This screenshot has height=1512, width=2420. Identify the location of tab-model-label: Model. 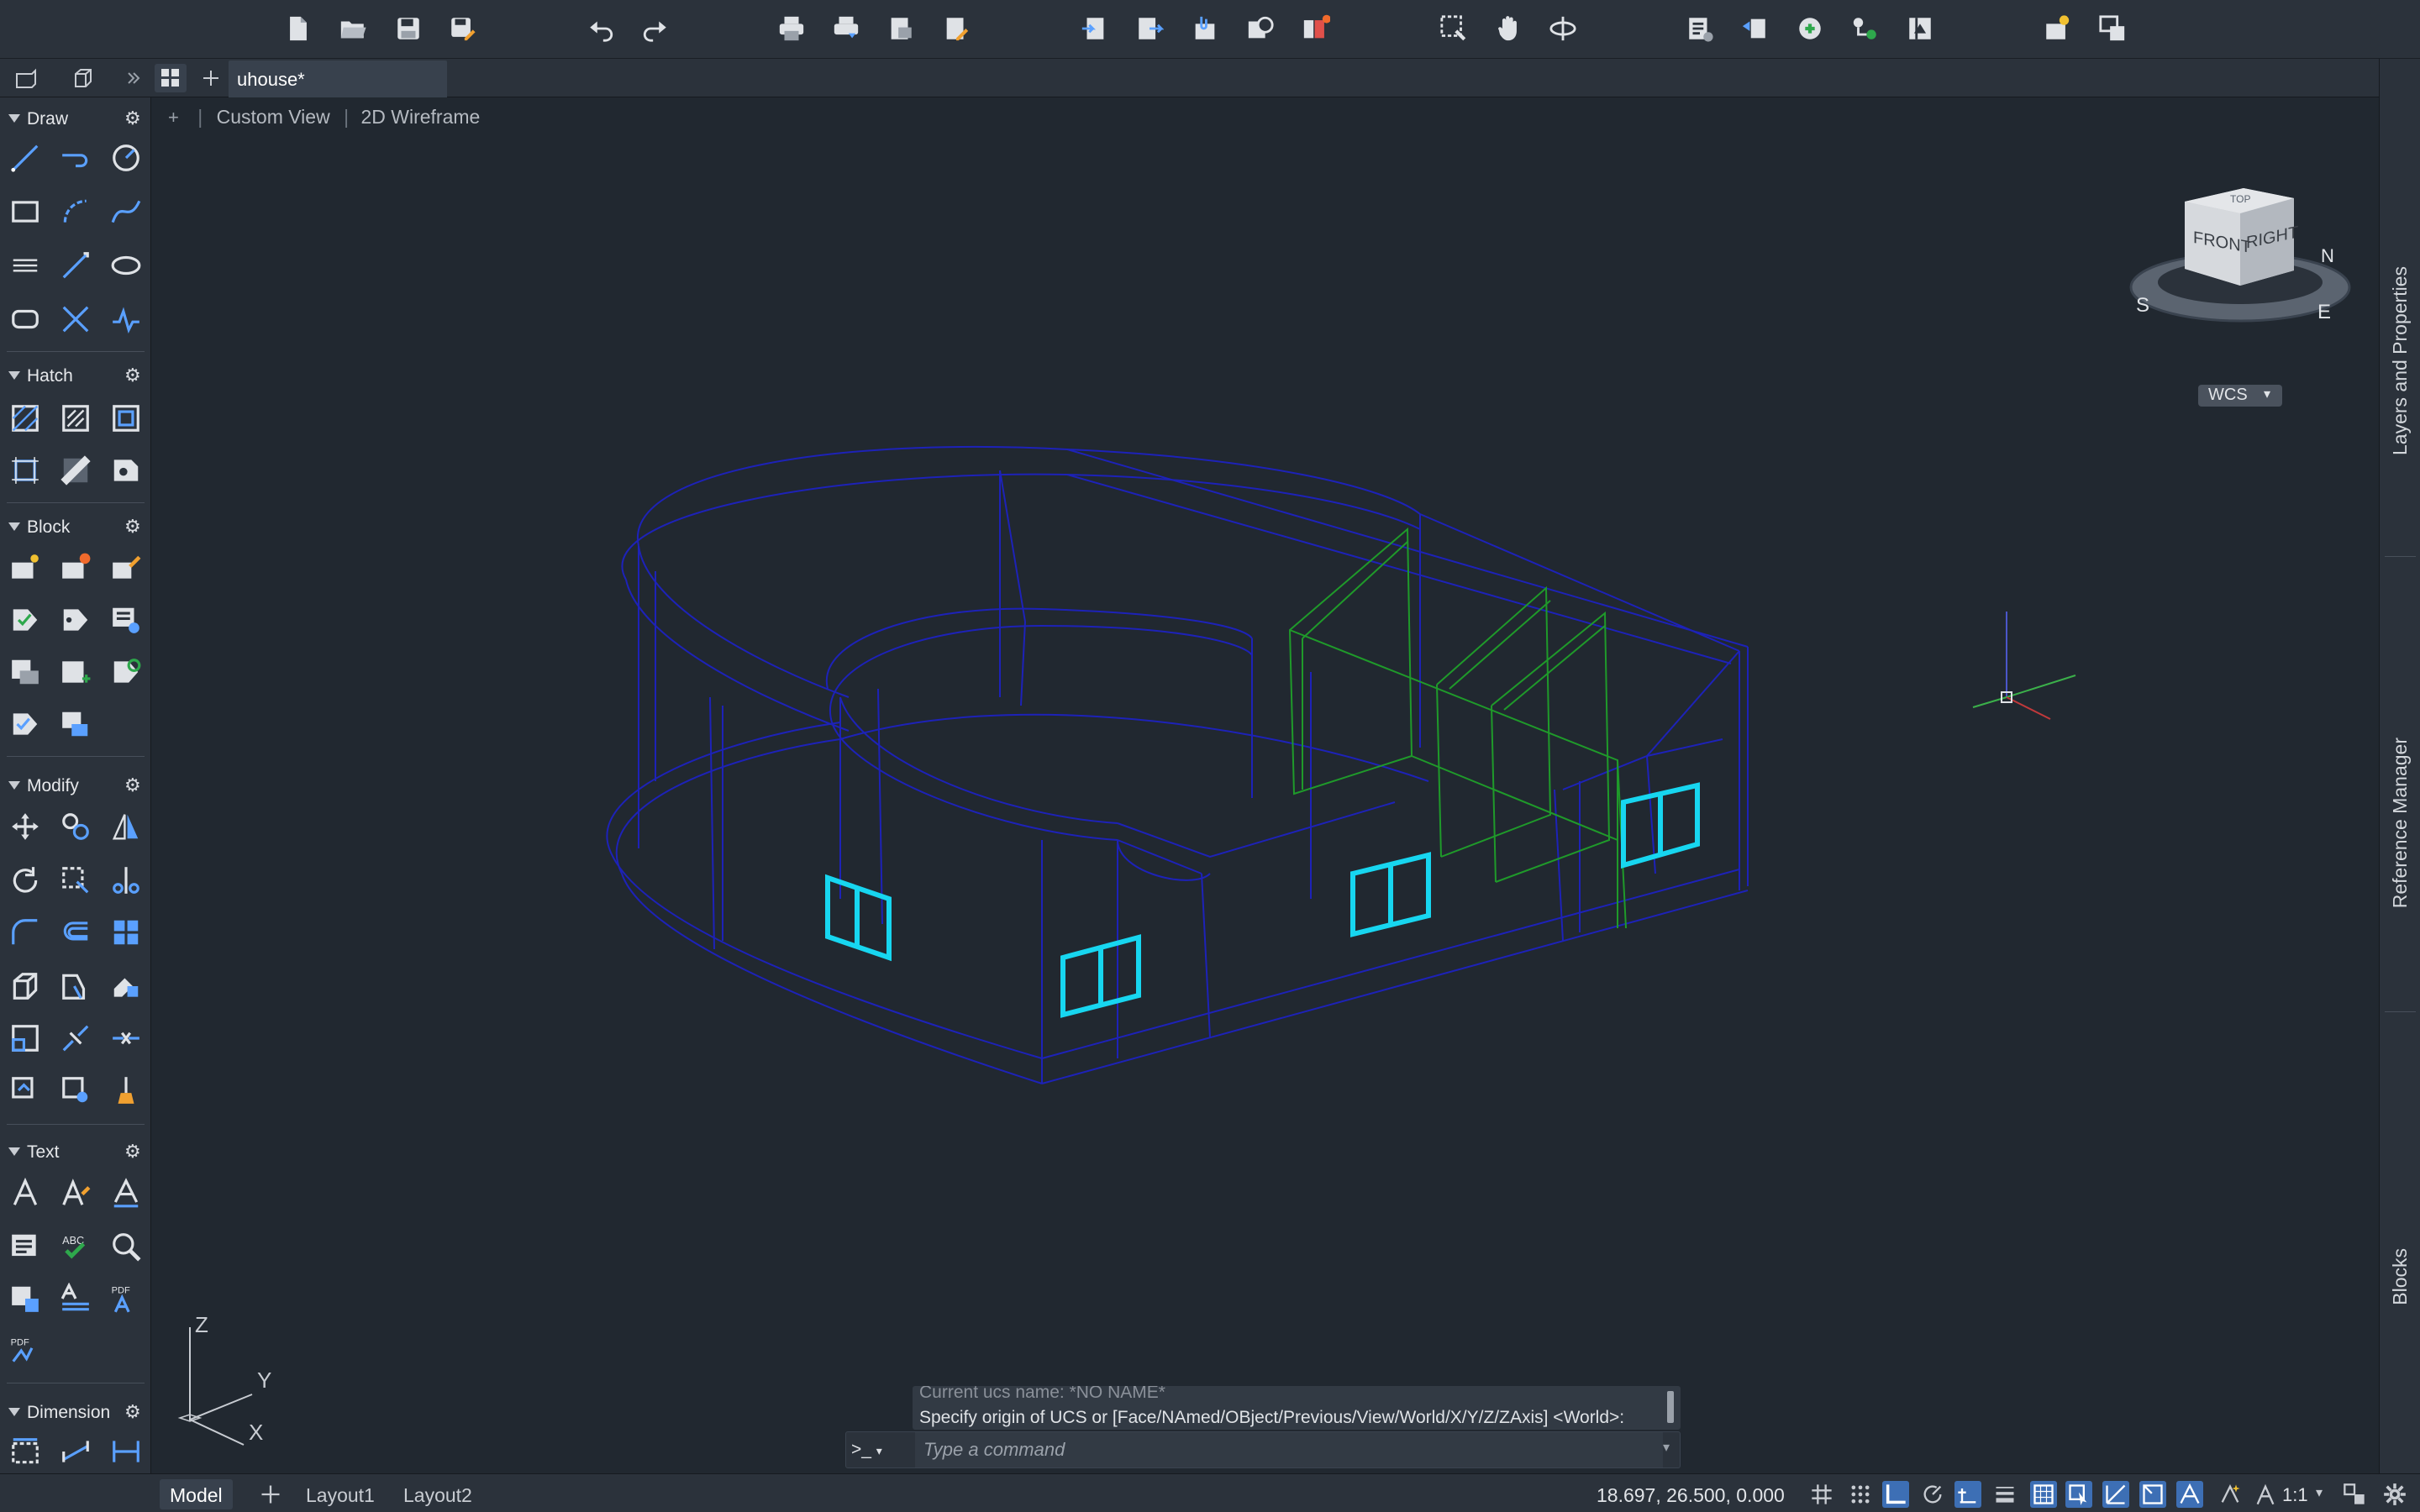
(196, 1495).